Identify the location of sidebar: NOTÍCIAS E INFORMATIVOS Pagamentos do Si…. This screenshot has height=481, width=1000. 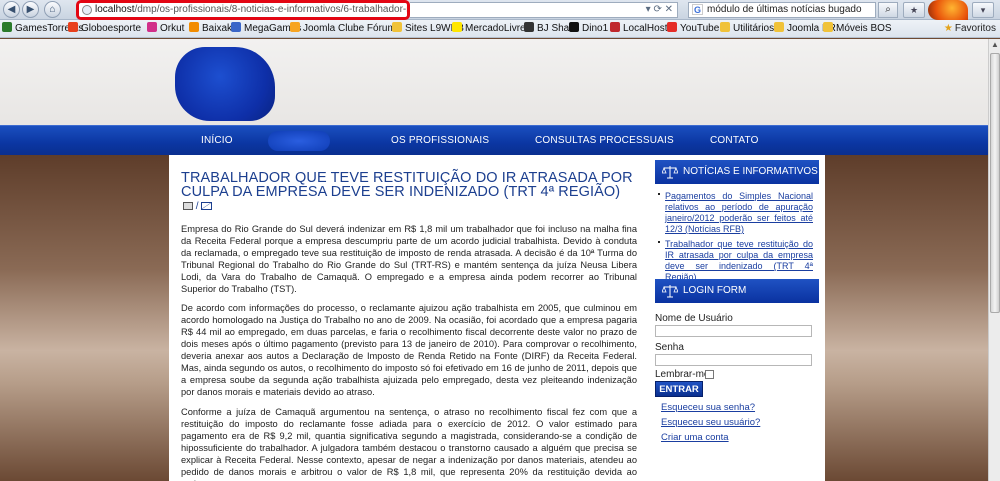
(736, 318).